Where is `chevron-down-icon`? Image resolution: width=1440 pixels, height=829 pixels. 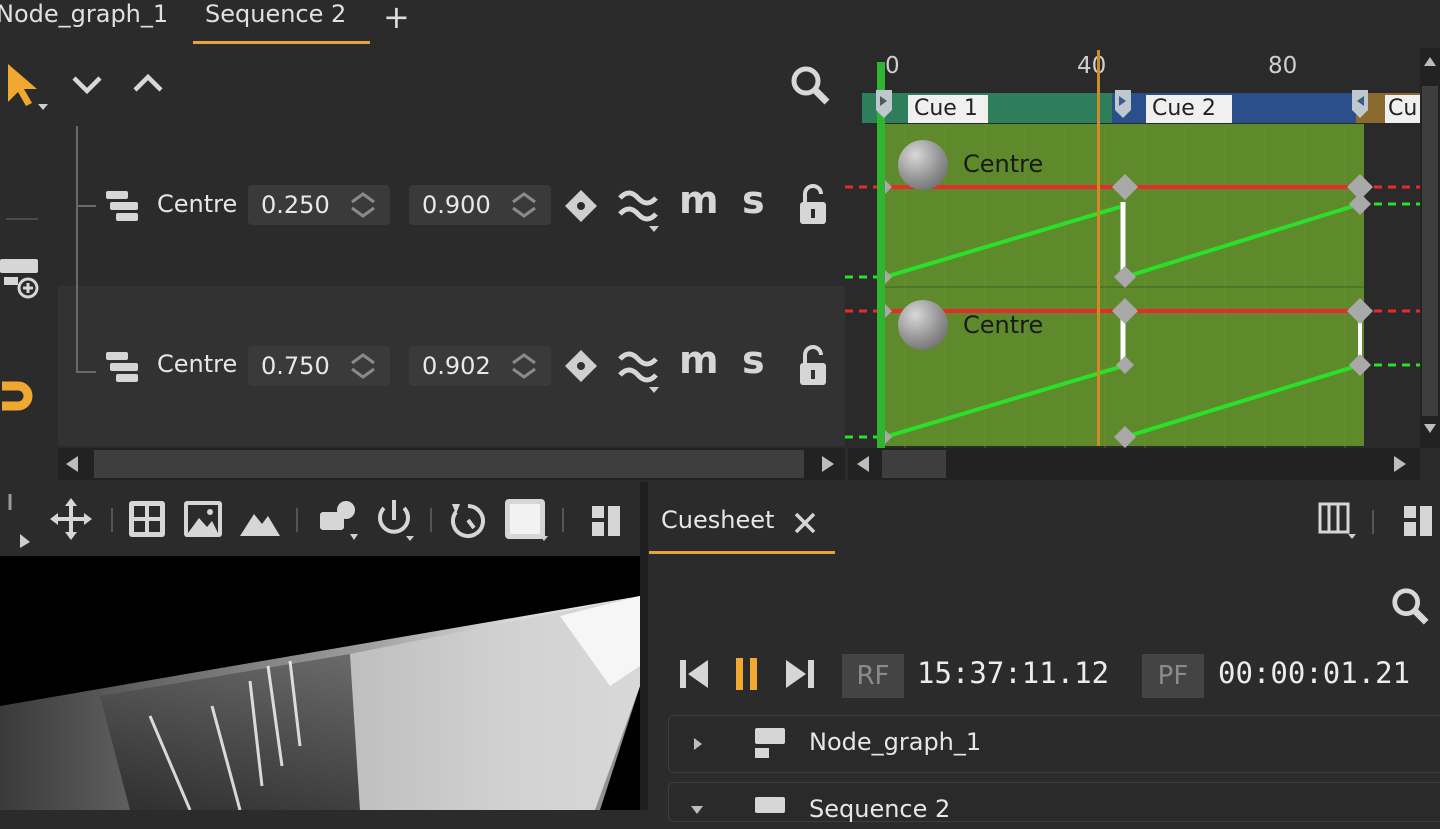 chevron-down-icon is located at coordinates (87, 85).